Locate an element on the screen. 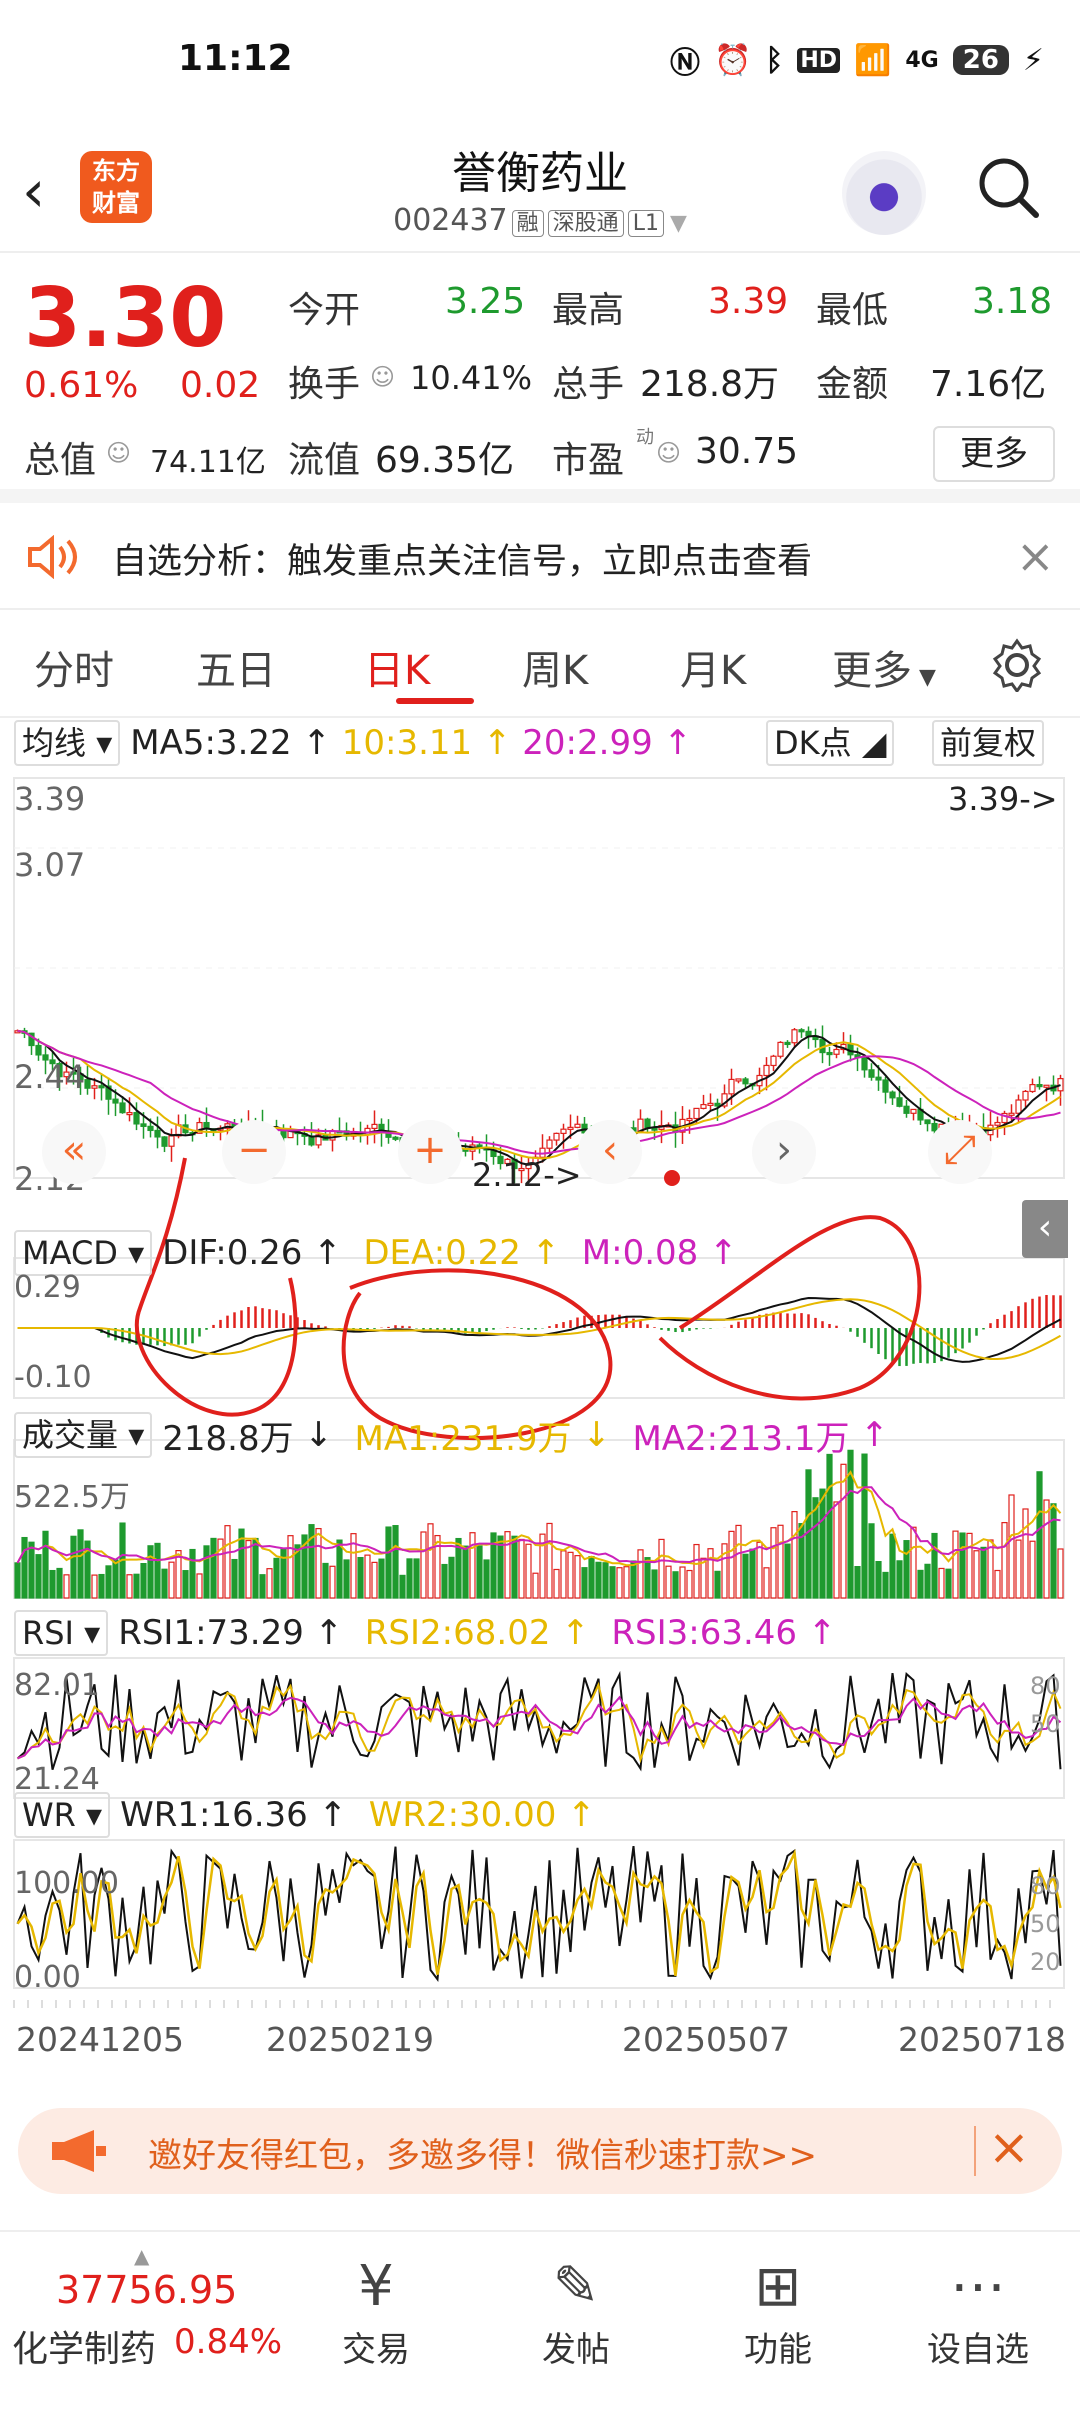 The image size is (1080, 2414). low-marker: 2.12-> is located at coordinates (527, 1175).